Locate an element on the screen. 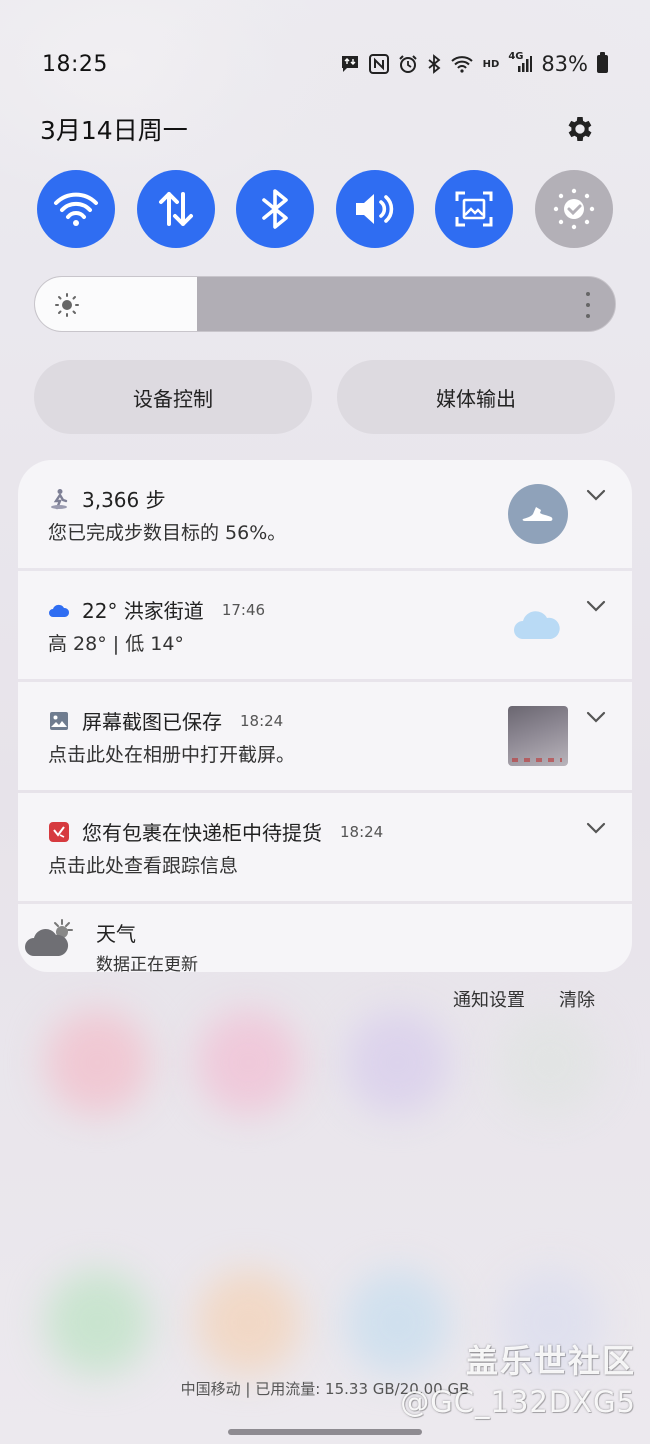  status-icons: HD 4G 83% is located at coordinates (474, 63).